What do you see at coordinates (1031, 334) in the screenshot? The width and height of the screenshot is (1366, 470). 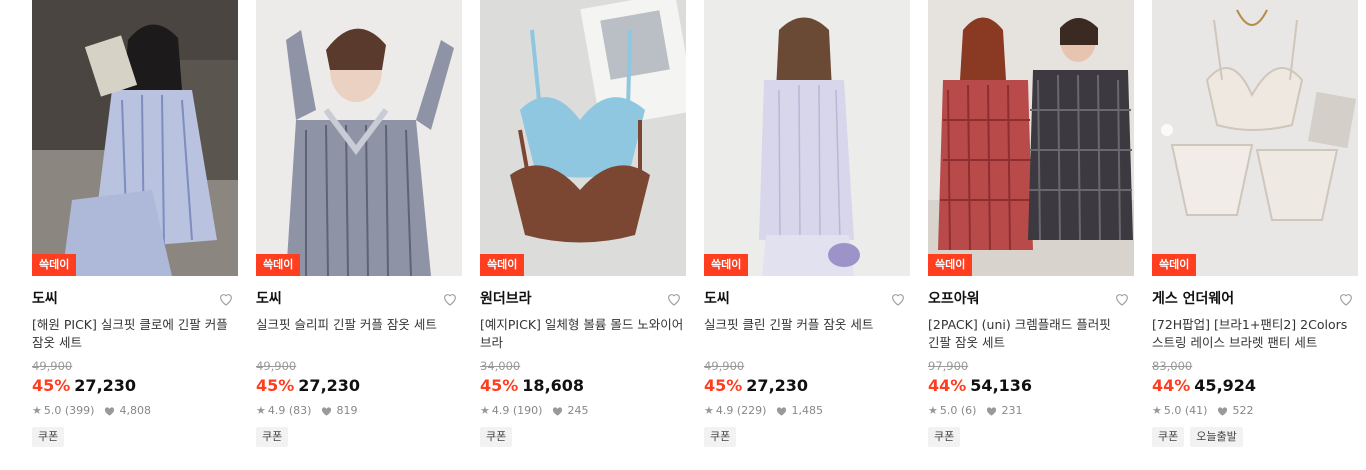 I see `product-title: [2PACK] (uni) 크렘플래드 플러핏 긴팔 잠옷 세트` at bounding box center [1031, 334].